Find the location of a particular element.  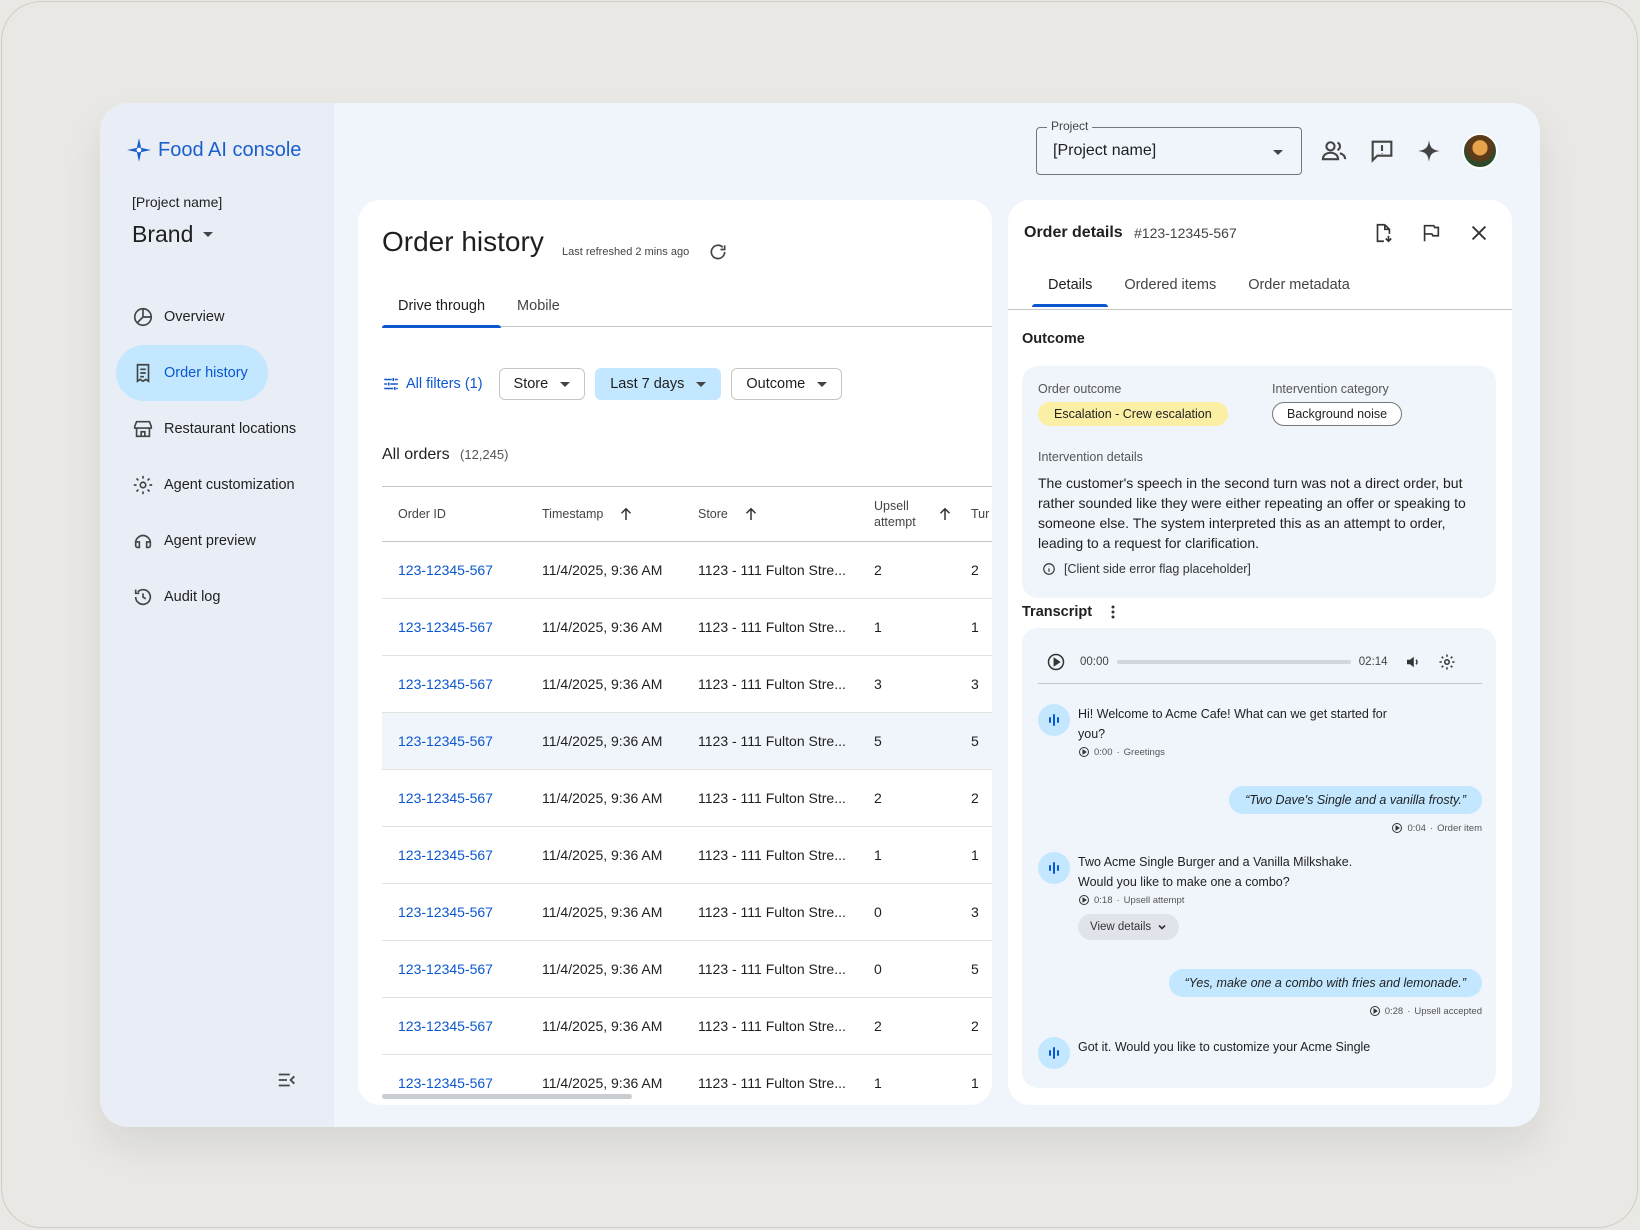

collapse-menu-icon is located at coordinates (287, 1080).